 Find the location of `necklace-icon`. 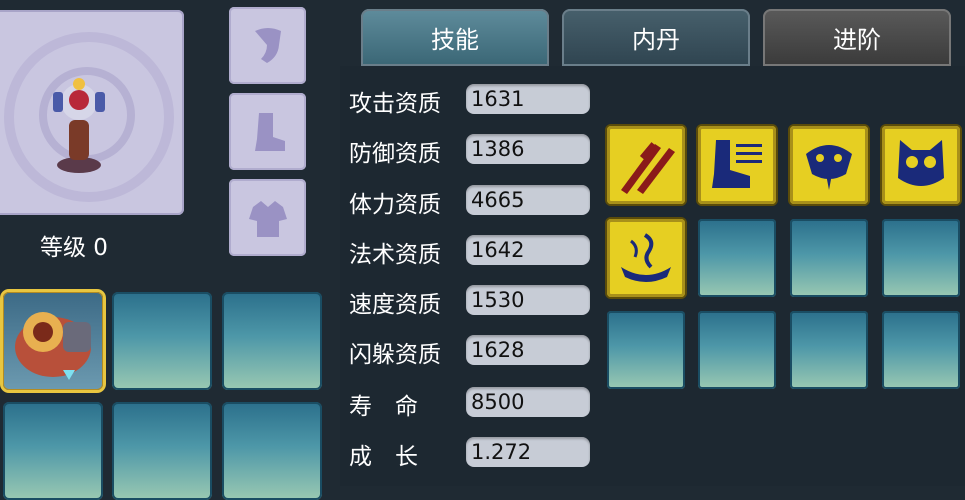

necklace-icon is located at coordinates (267, 45).